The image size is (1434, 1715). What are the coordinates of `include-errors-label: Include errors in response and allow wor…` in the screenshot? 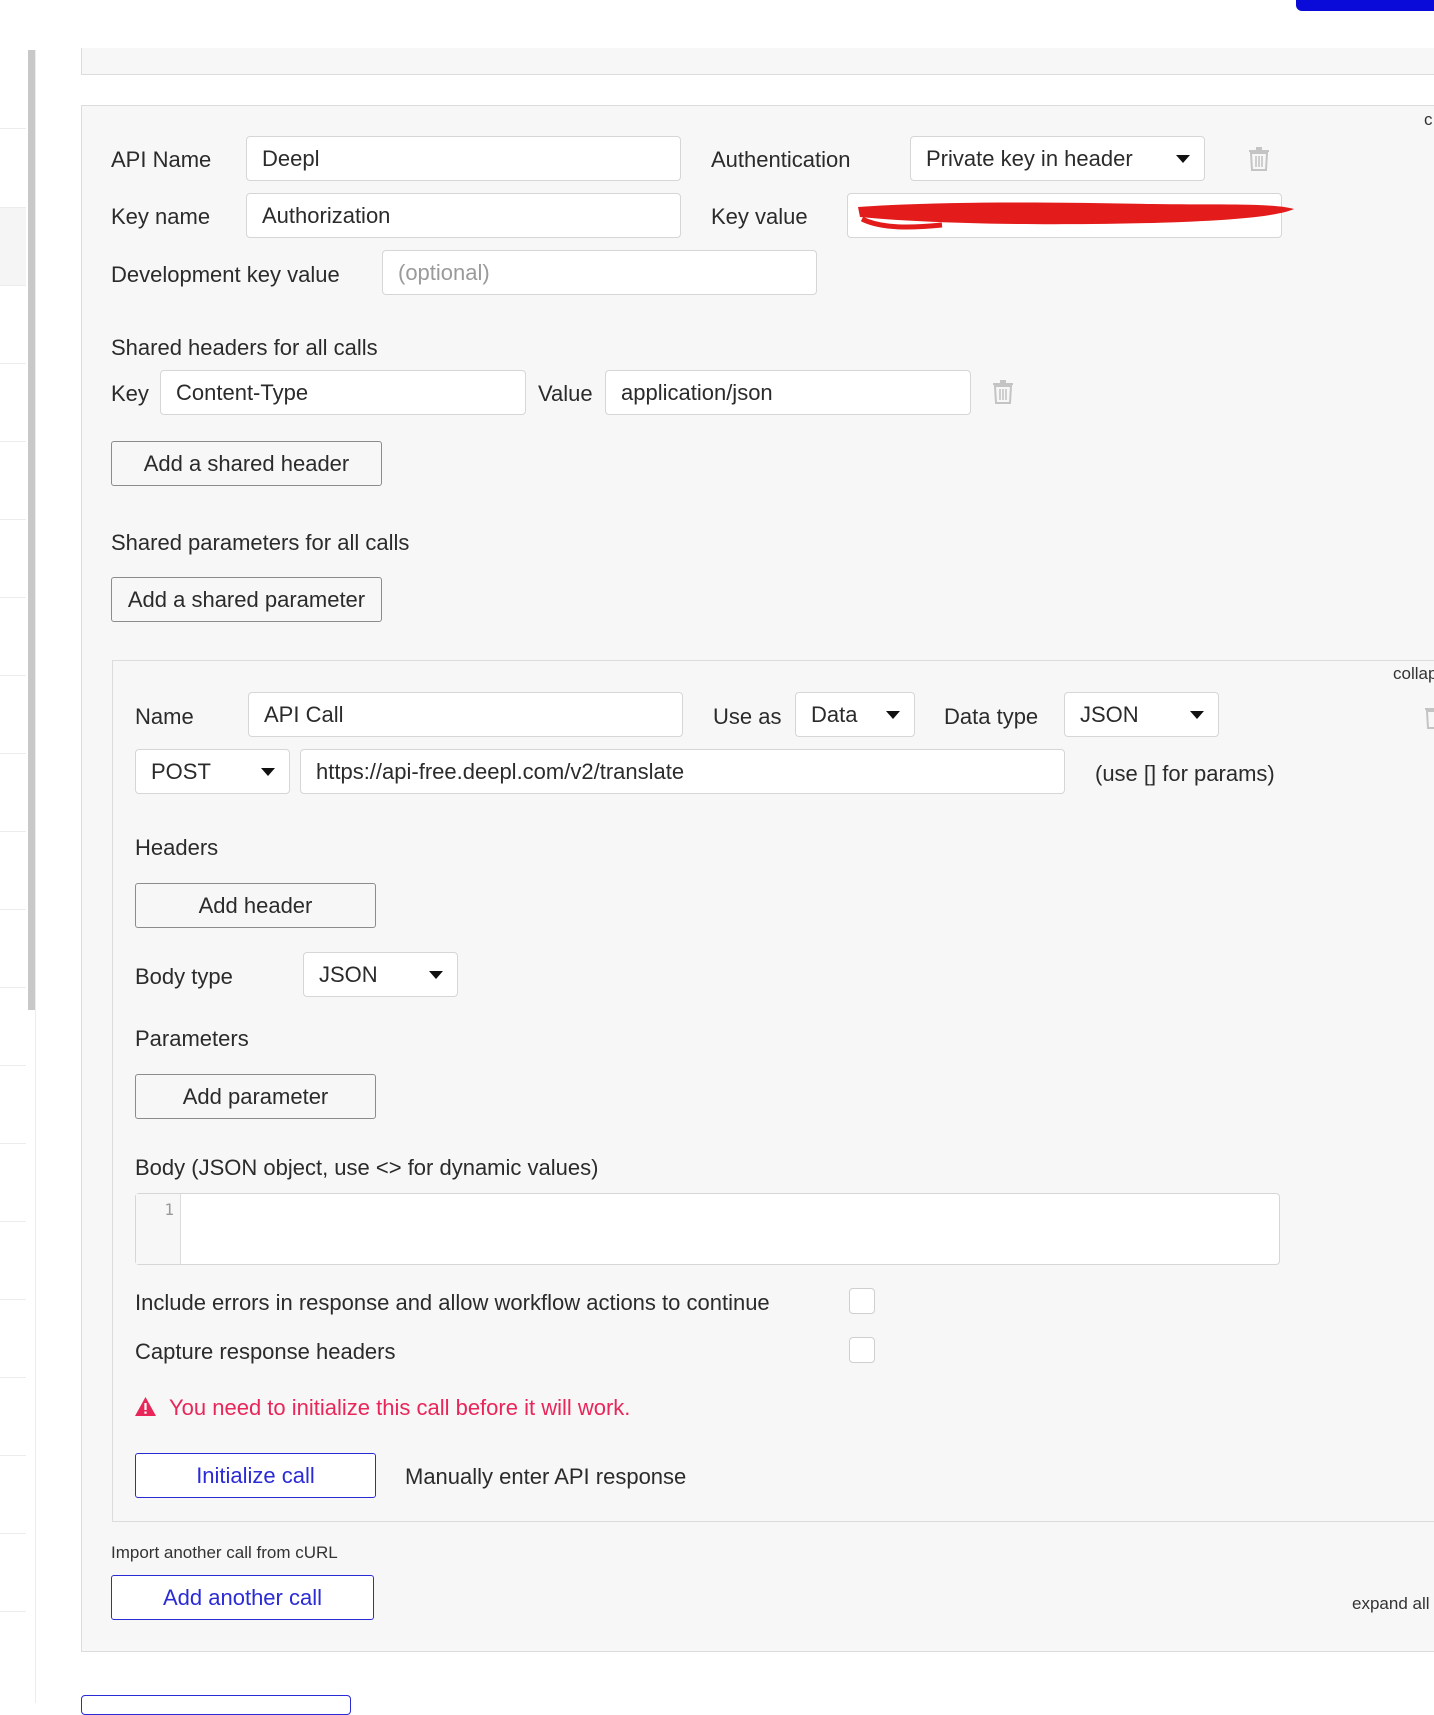 It's located at (452, 1302).